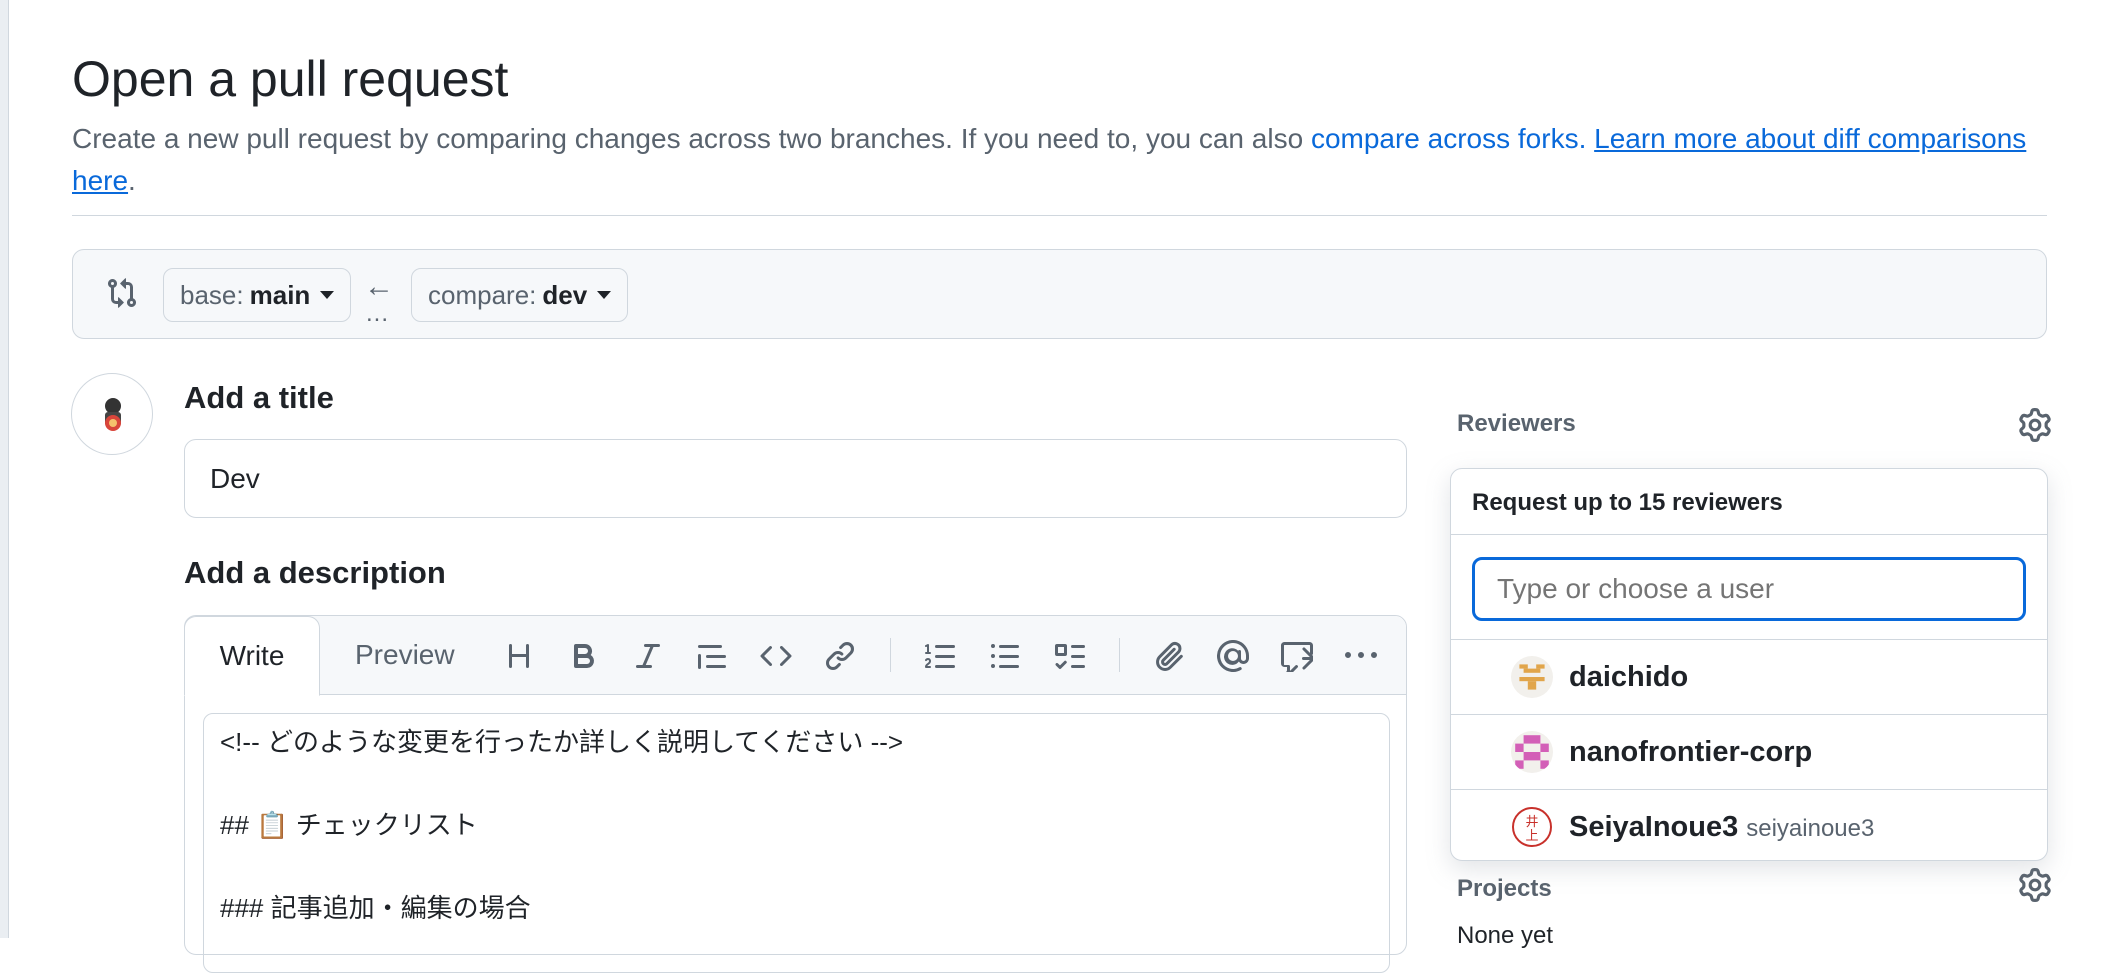 Image resolution: width=2104 pixels, height=973 pixels. What do you see at coordinates (1691, 751) in the screenshot?
I see `reviewer-name: nanofrontier-corp` at bounding box center [1691, 751].